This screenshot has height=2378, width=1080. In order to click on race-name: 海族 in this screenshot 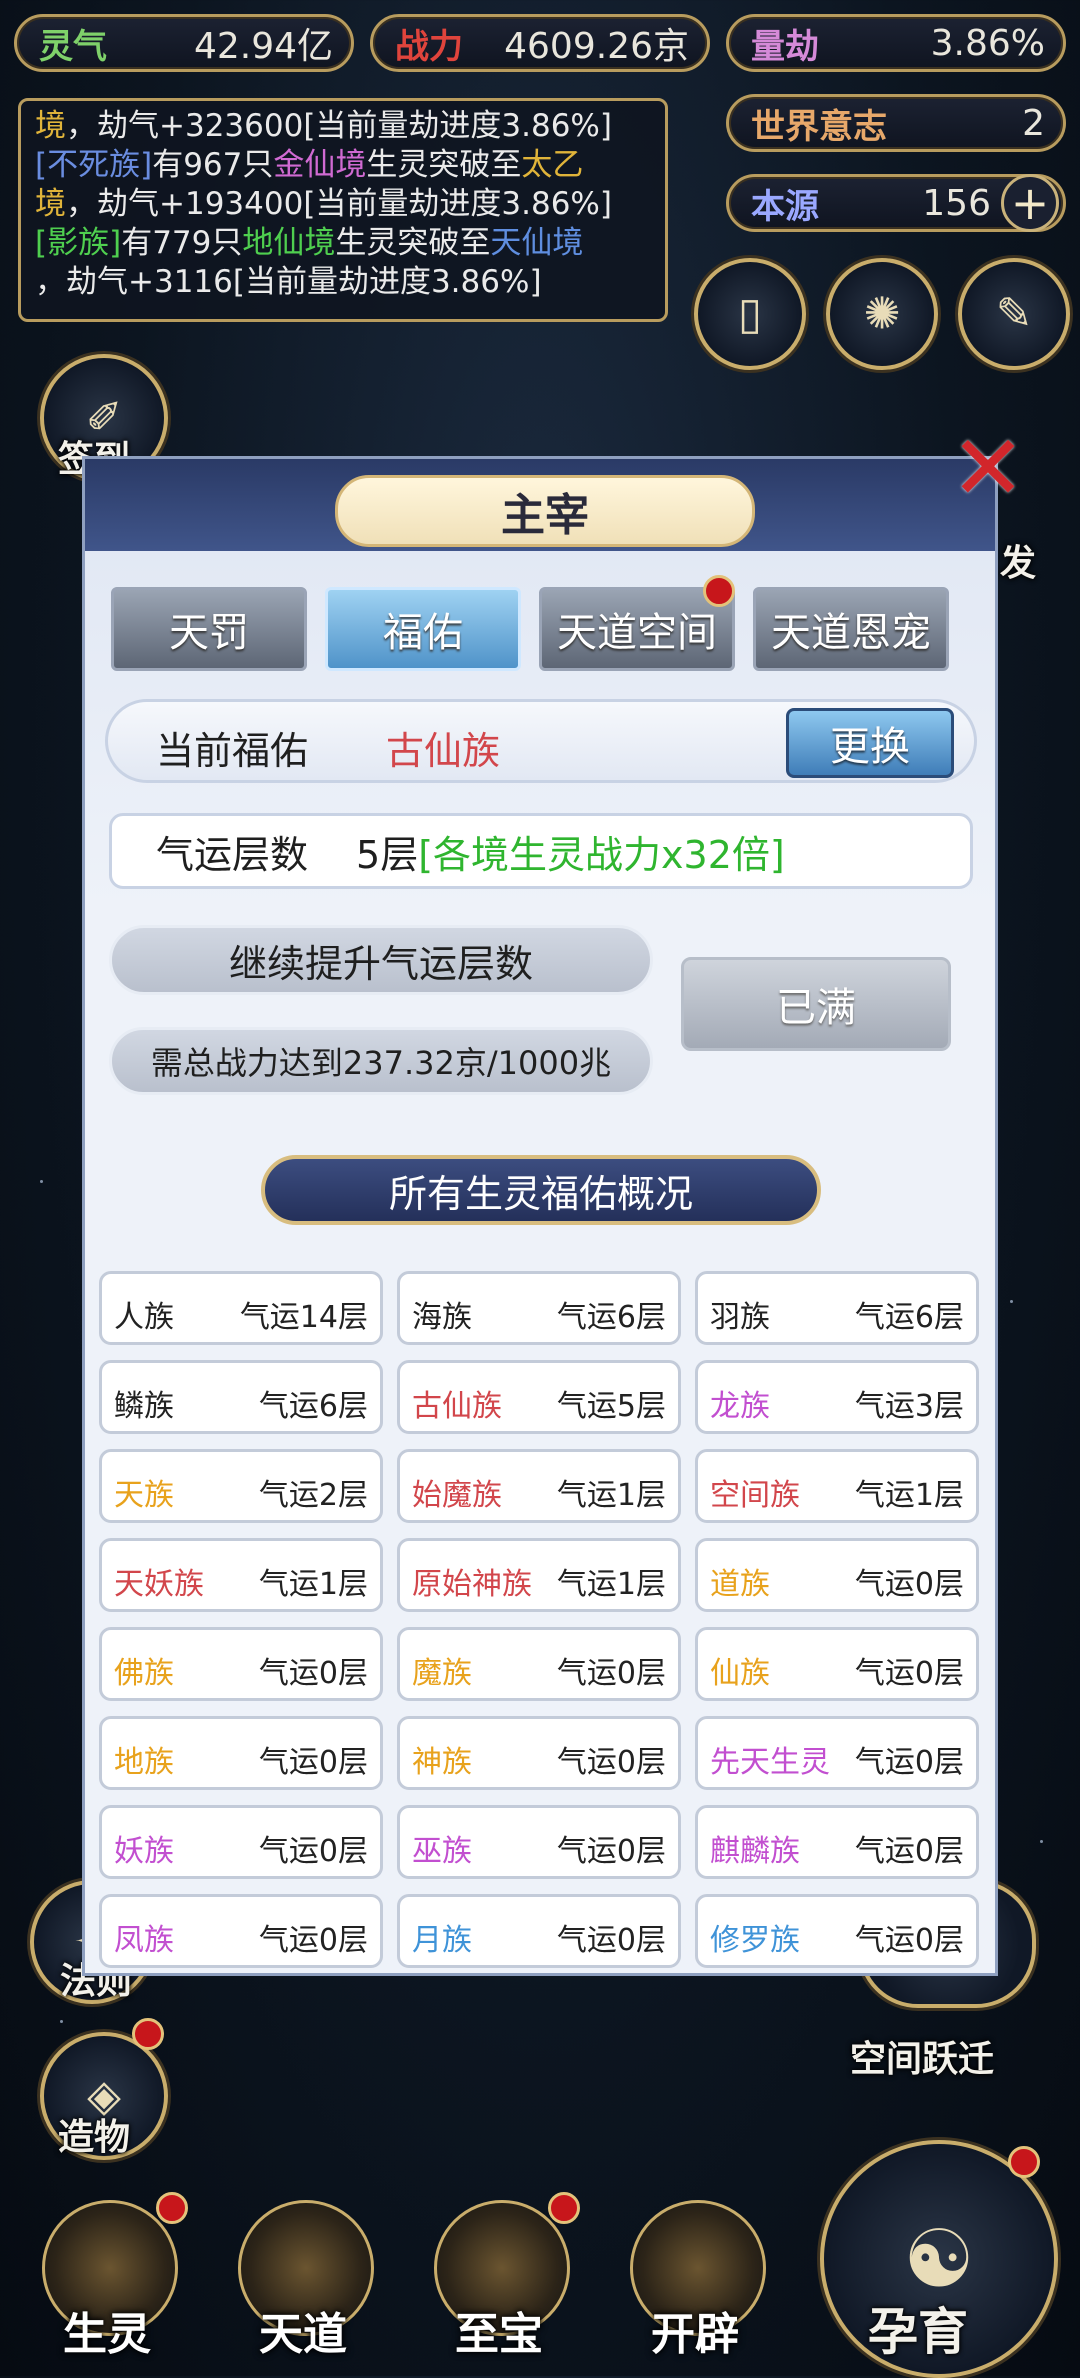, I will do `click(442, 1317)`.